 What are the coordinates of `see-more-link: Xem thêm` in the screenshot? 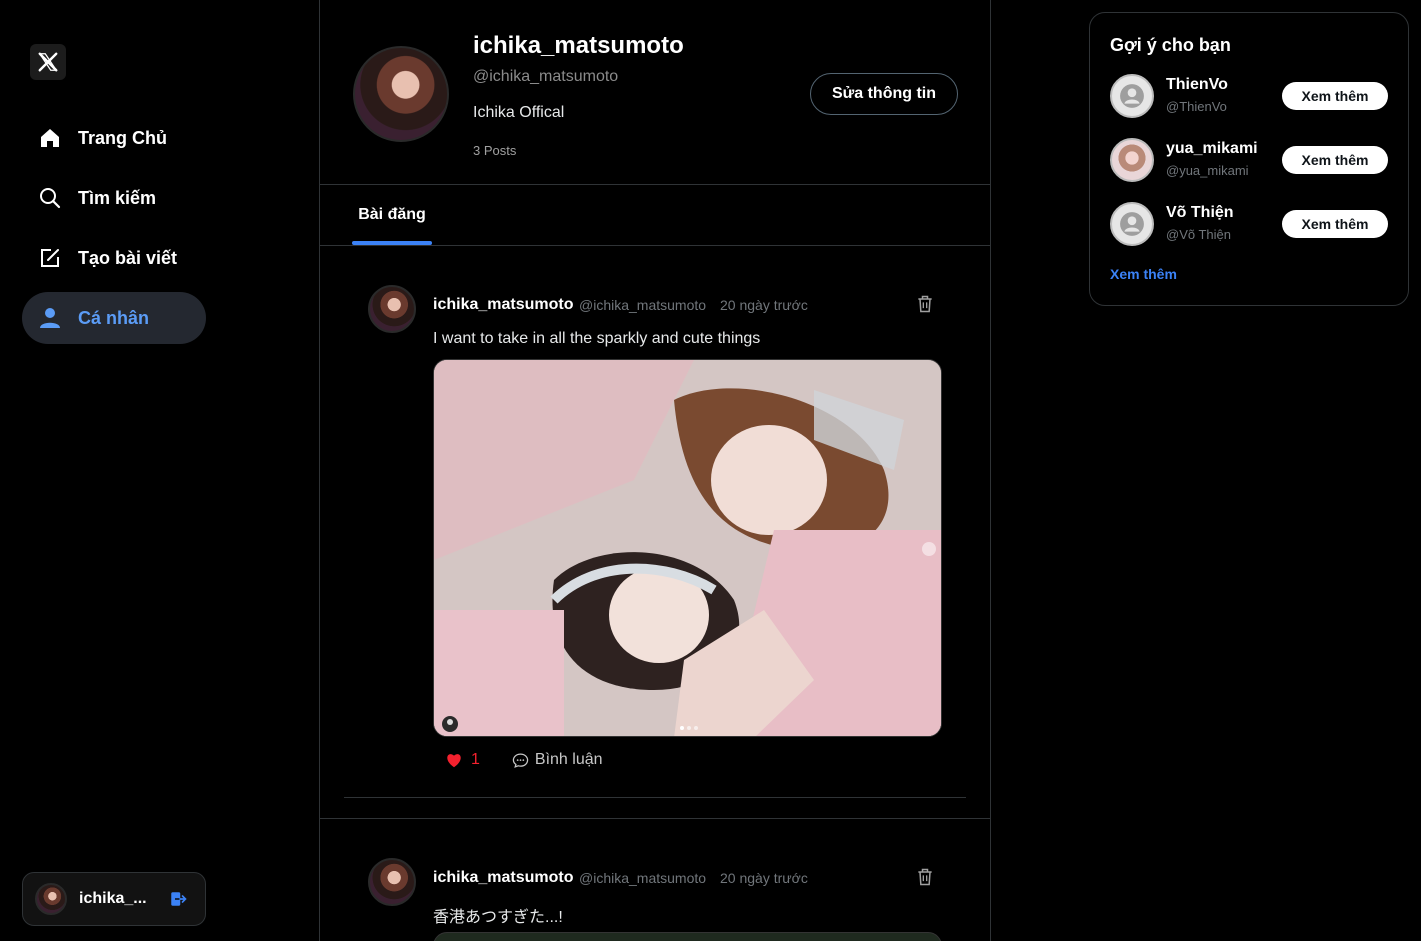 It's located at (1143, 274).